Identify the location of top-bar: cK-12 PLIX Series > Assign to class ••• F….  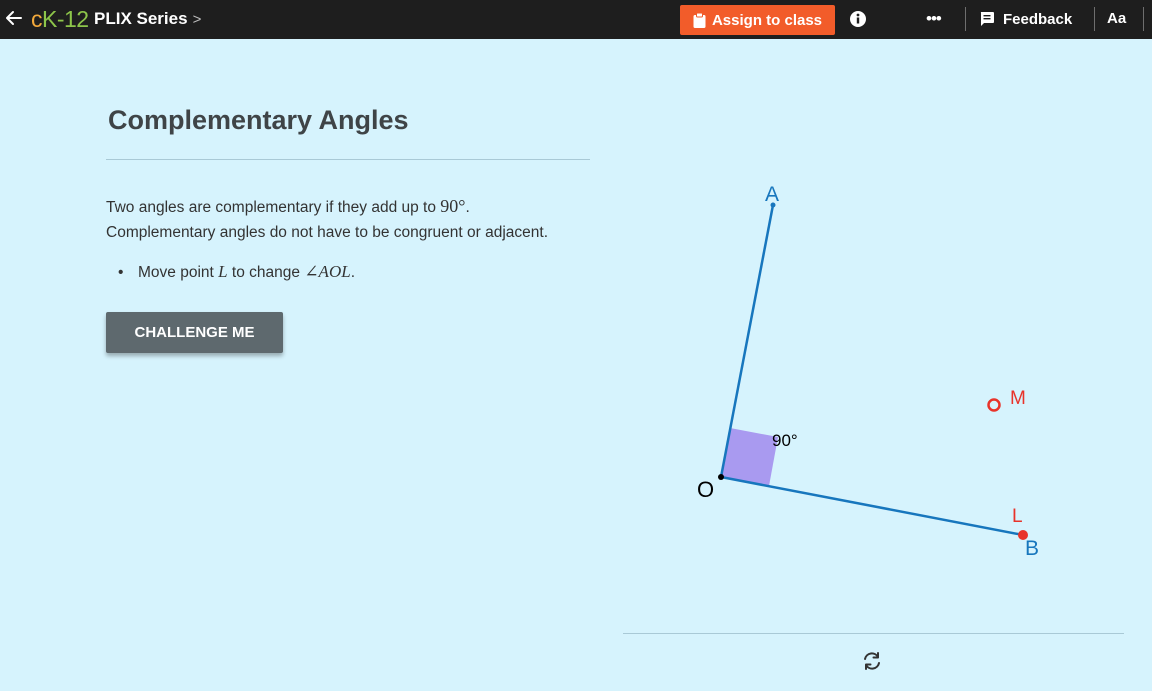
(576, 19).